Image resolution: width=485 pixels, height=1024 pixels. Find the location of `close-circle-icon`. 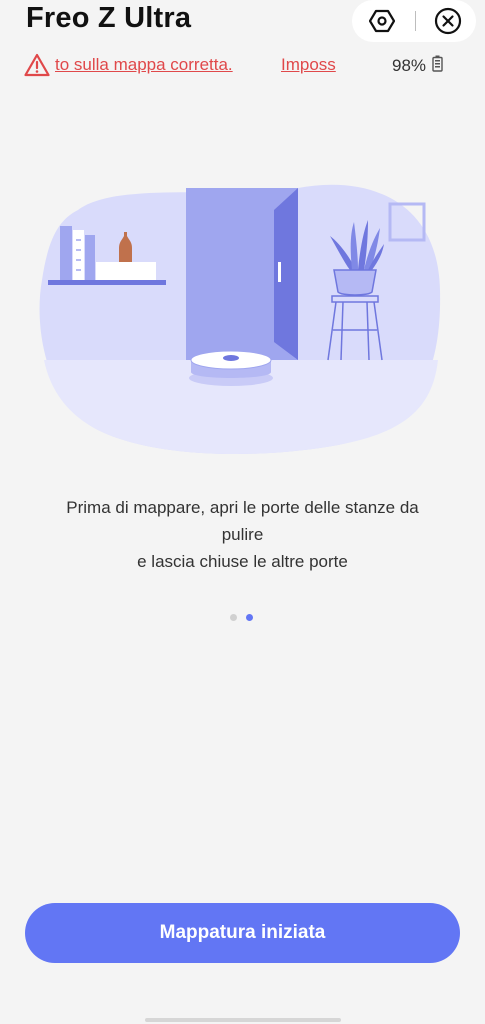

close-circle-icon is located at coordinates (448, 21).